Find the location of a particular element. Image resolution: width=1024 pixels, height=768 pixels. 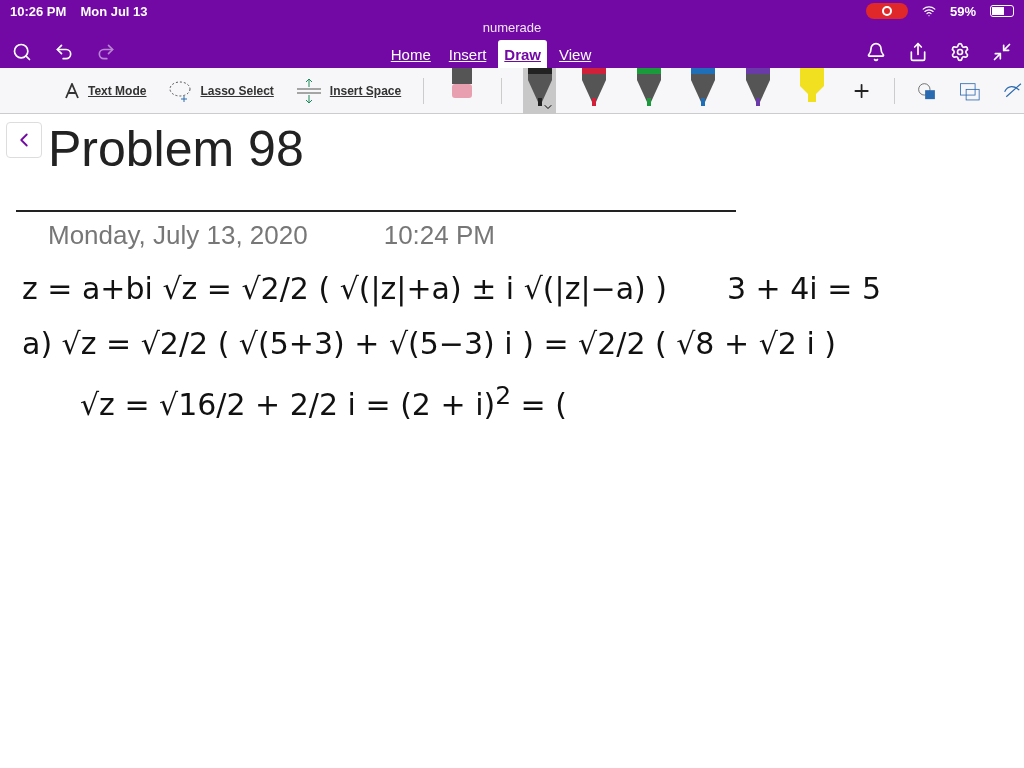

ribbon-tab: Draw is located at coordinates (522, 54).